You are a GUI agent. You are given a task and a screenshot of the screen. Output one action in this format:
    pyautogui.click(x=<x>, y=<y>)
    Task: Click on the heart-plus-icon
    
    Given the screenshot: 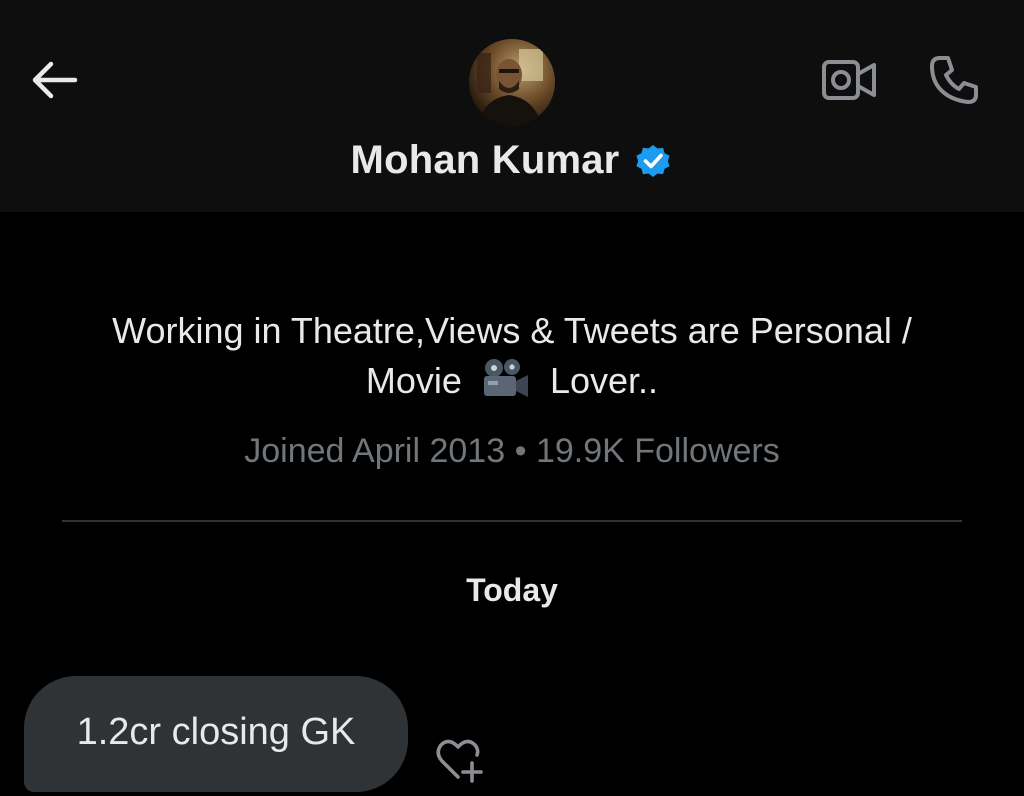 What is the action you would take?
    pyautogui.click(x=459, y=761)
    